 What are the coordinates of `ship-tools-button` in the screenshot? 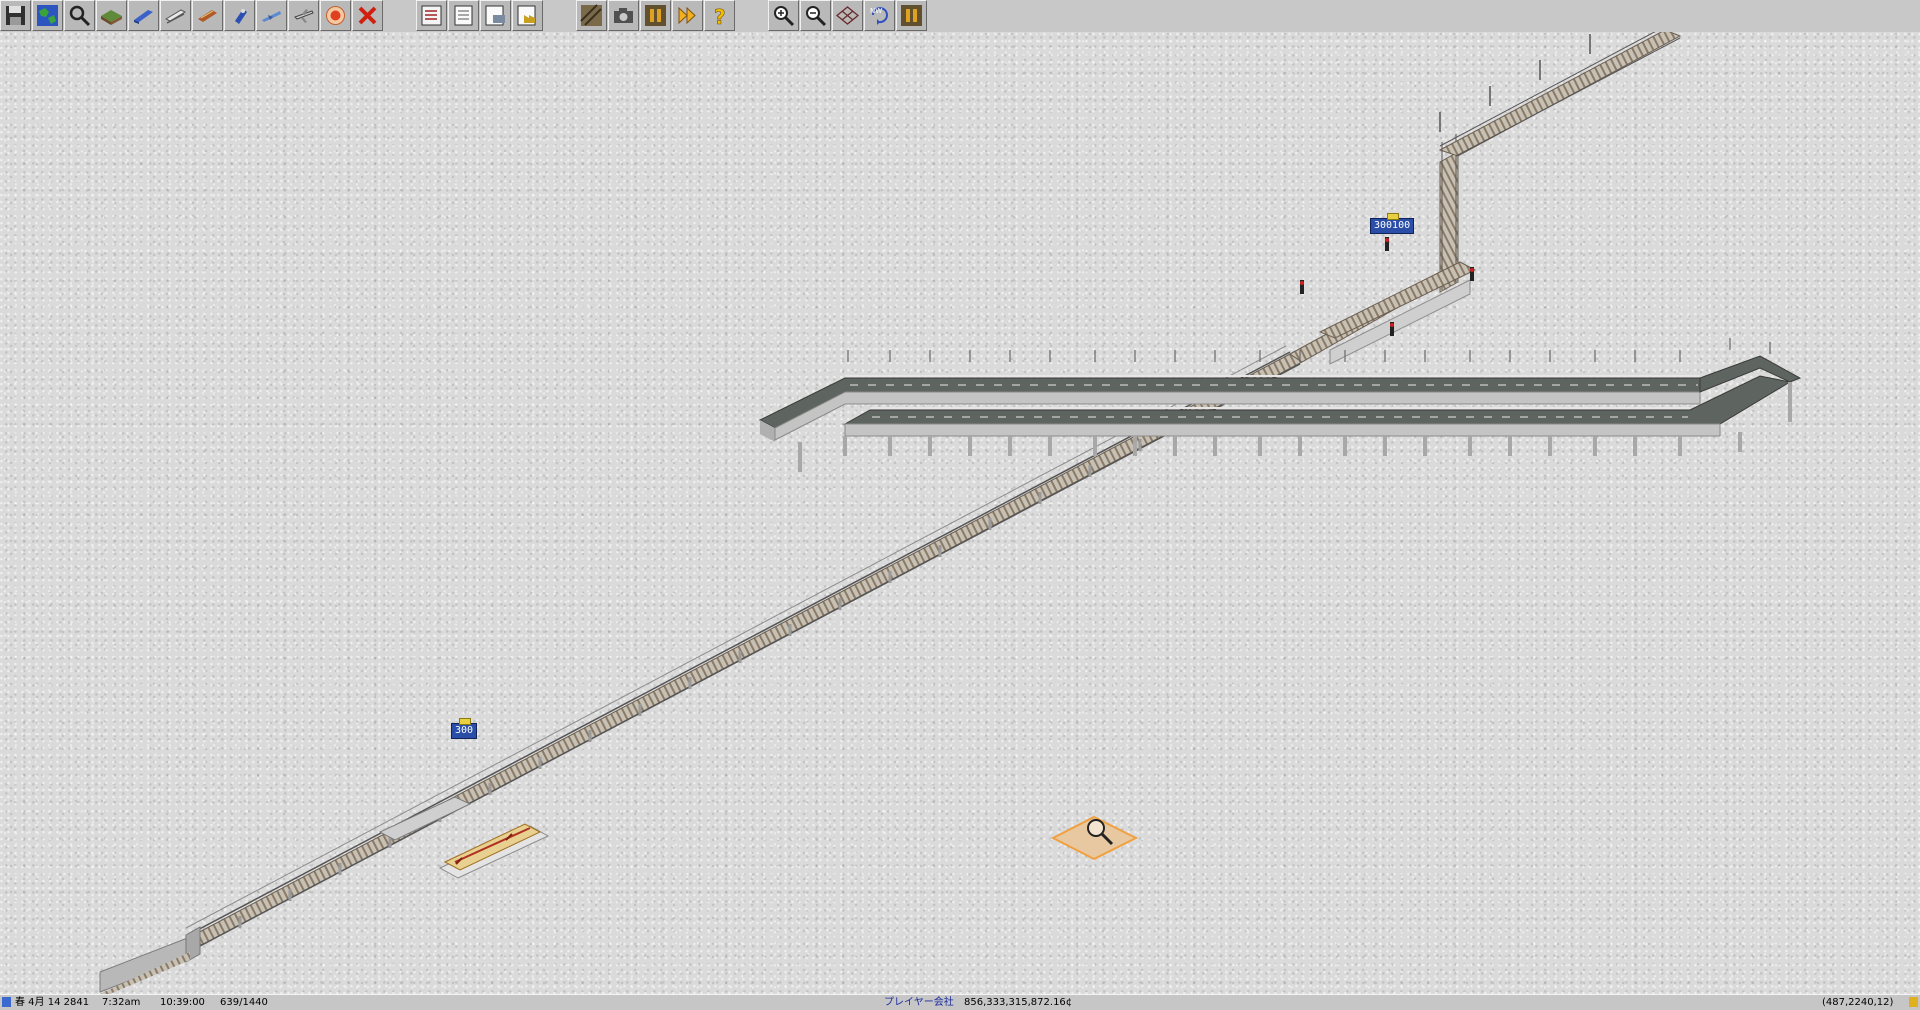 It's located at (239, 15).